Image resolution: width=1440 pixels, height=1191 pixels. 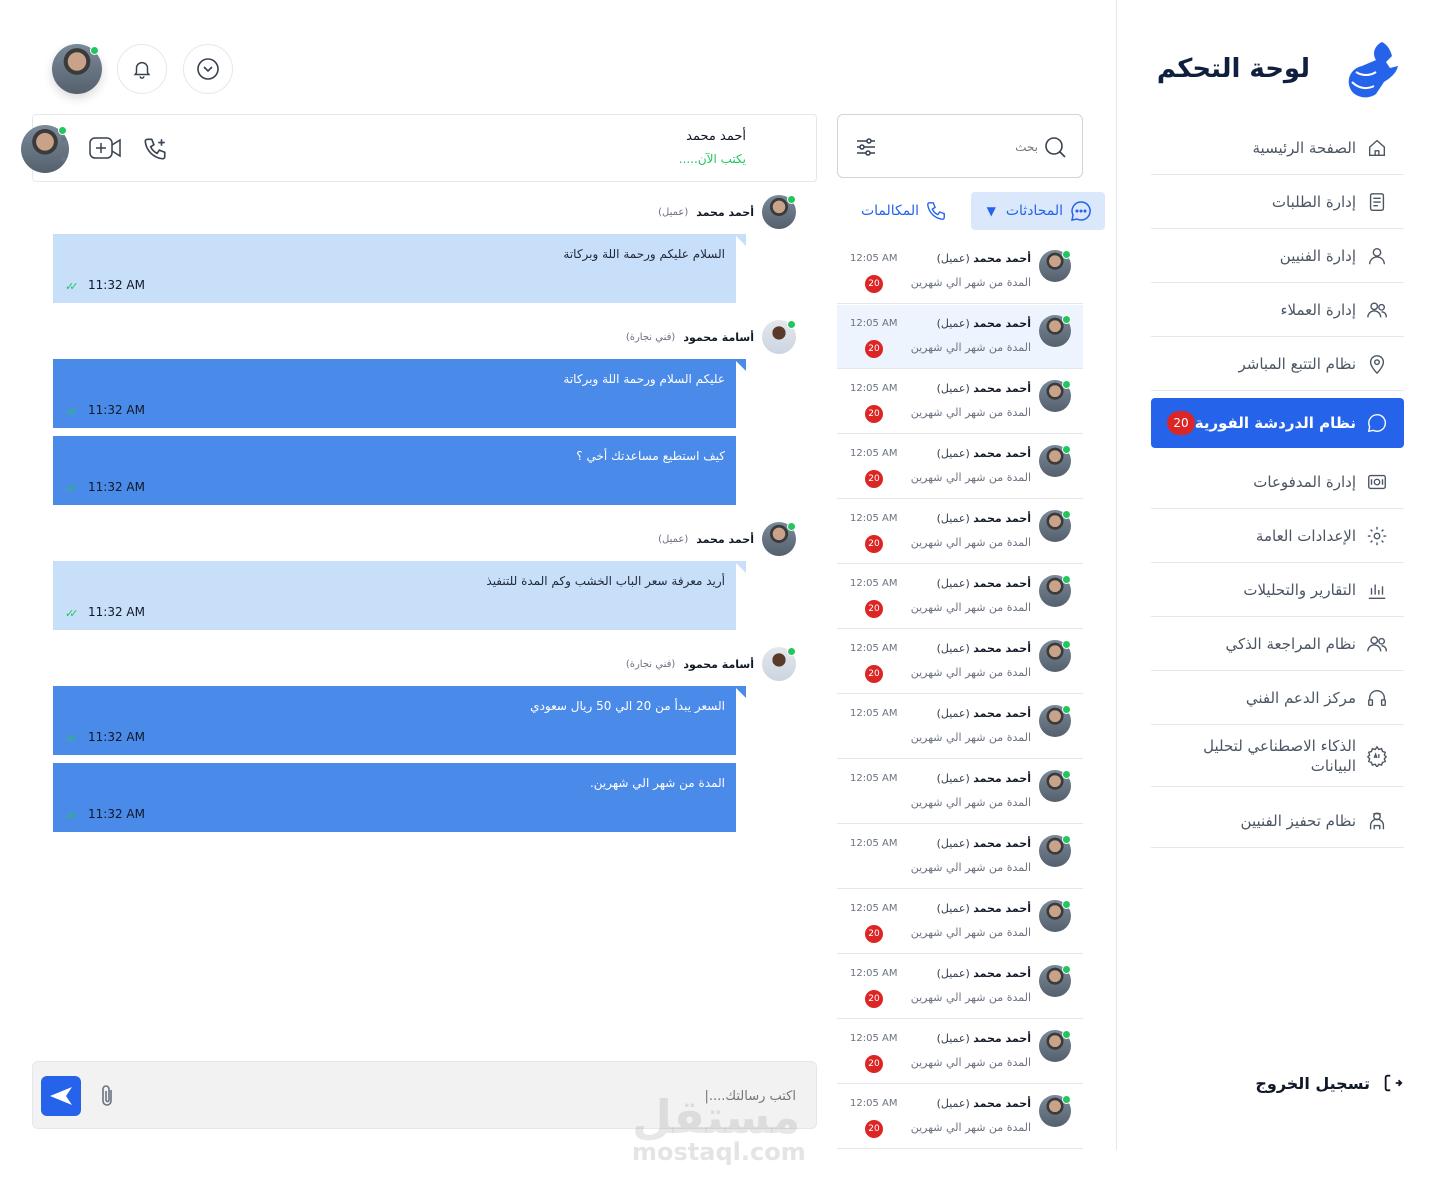 I want to click on chevron-down-circle-icon, so click(x=208, y=69).